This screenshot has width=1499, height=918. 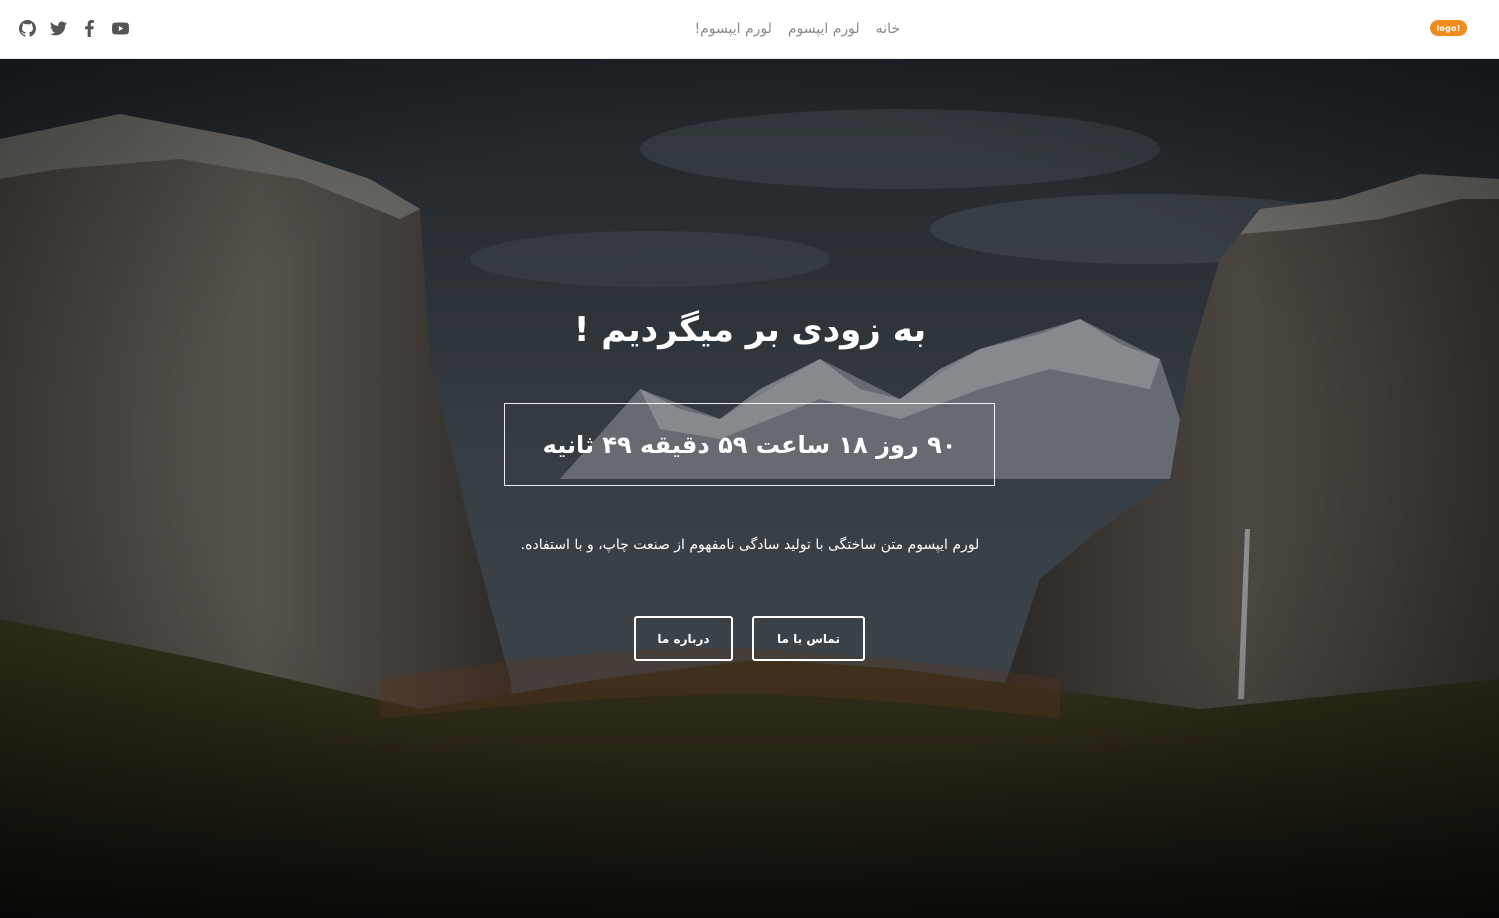 I want to click on countdown-timer: ۹۰ روز ۱۸ ساعت ۵۹ دقیقه ۴۹ ثانیه, so click(x=749, y=444).